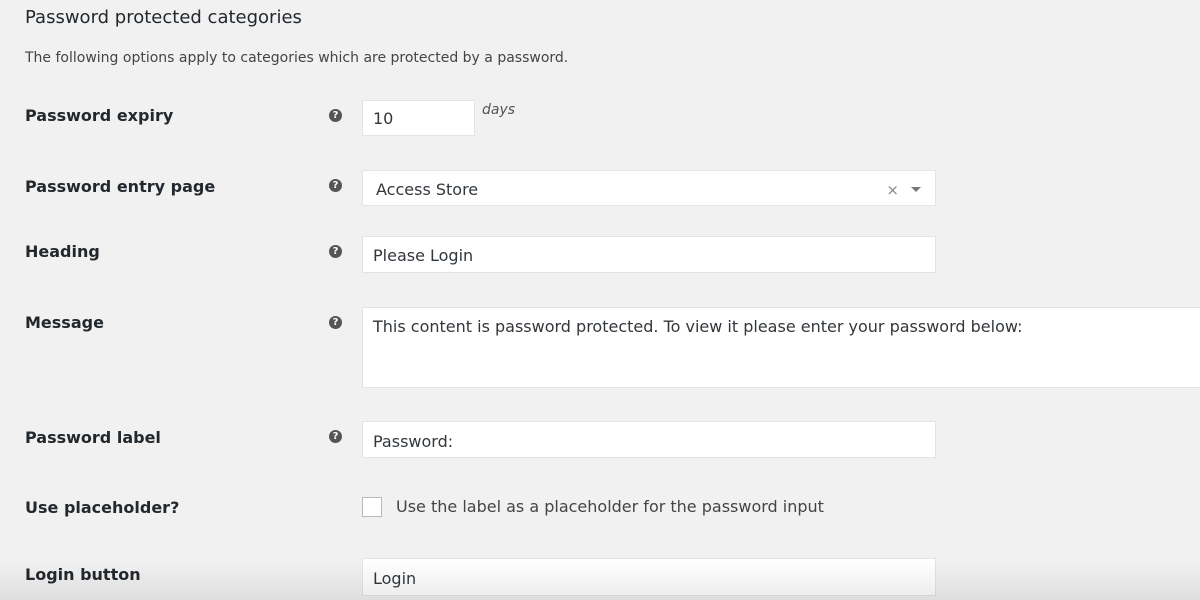  What do you see at coordinates (83, 574) in the screenshot?
I see `login-button-label: Login button` at bounding box center [83, 574].